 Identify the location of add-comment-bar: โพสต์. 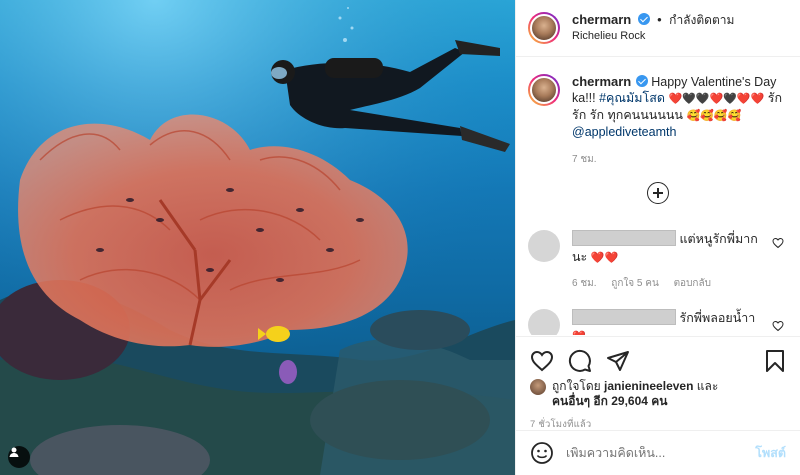
(658, 452).